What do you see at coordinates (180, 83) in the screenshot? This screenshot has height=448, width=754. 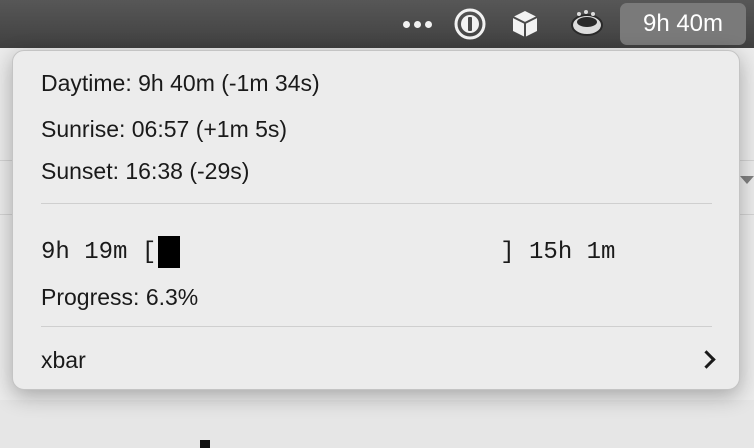 I see `menu-item-daytime: Daytime: 9h 40m (-1m 34s)` at bounding box center [180, 83].